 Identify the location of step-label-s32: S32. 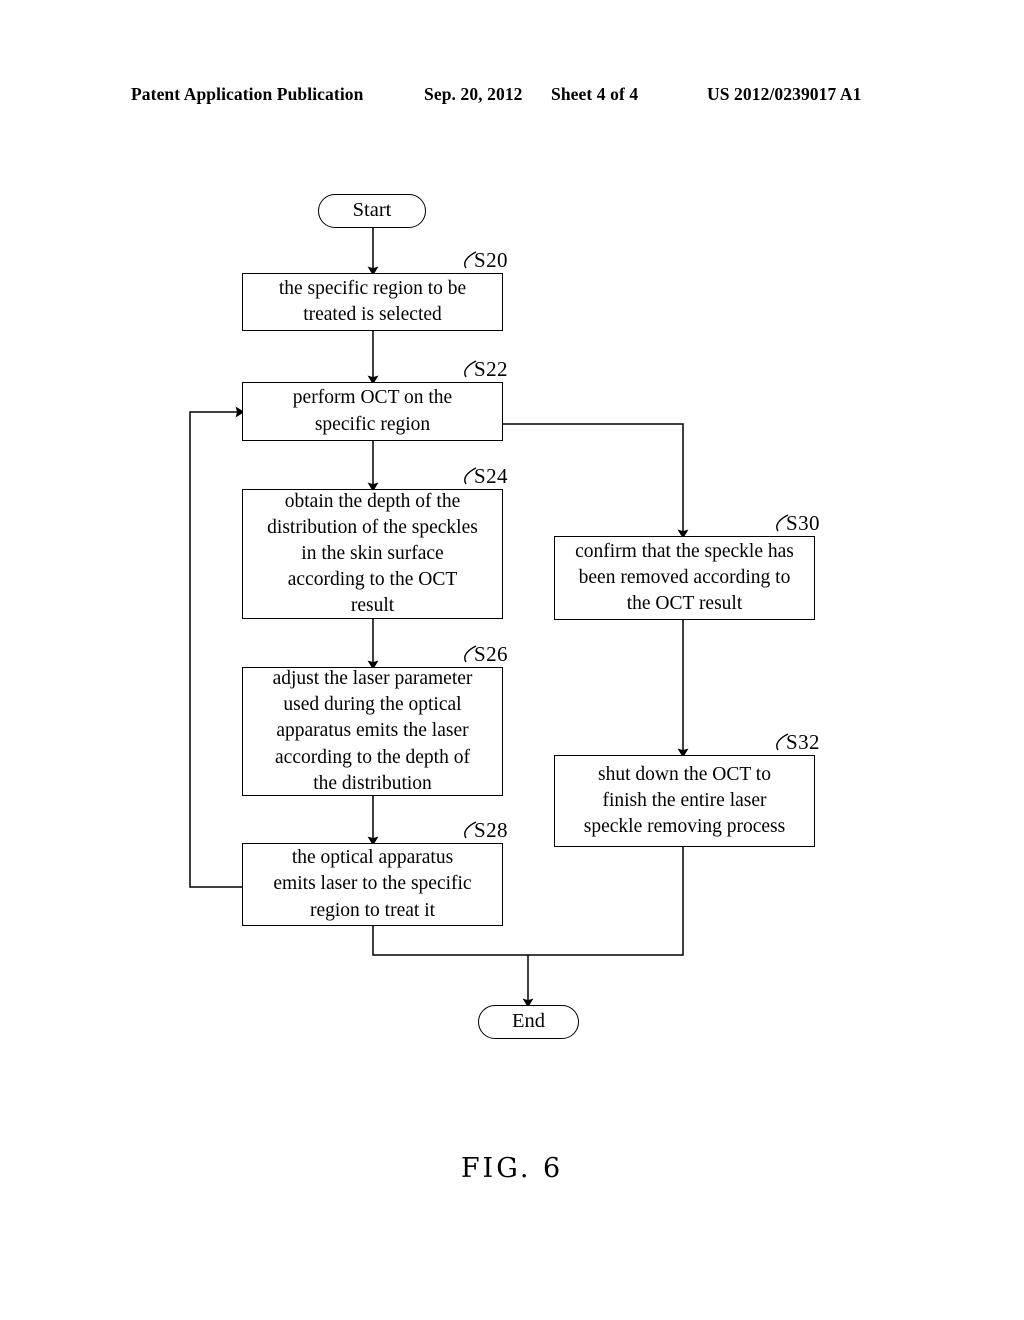
(803, 742).